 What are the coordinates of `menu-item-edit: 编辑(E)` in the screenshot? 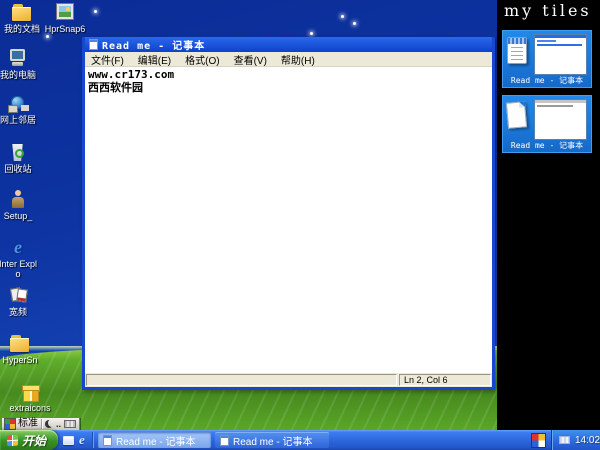 It's located at (154, 59).